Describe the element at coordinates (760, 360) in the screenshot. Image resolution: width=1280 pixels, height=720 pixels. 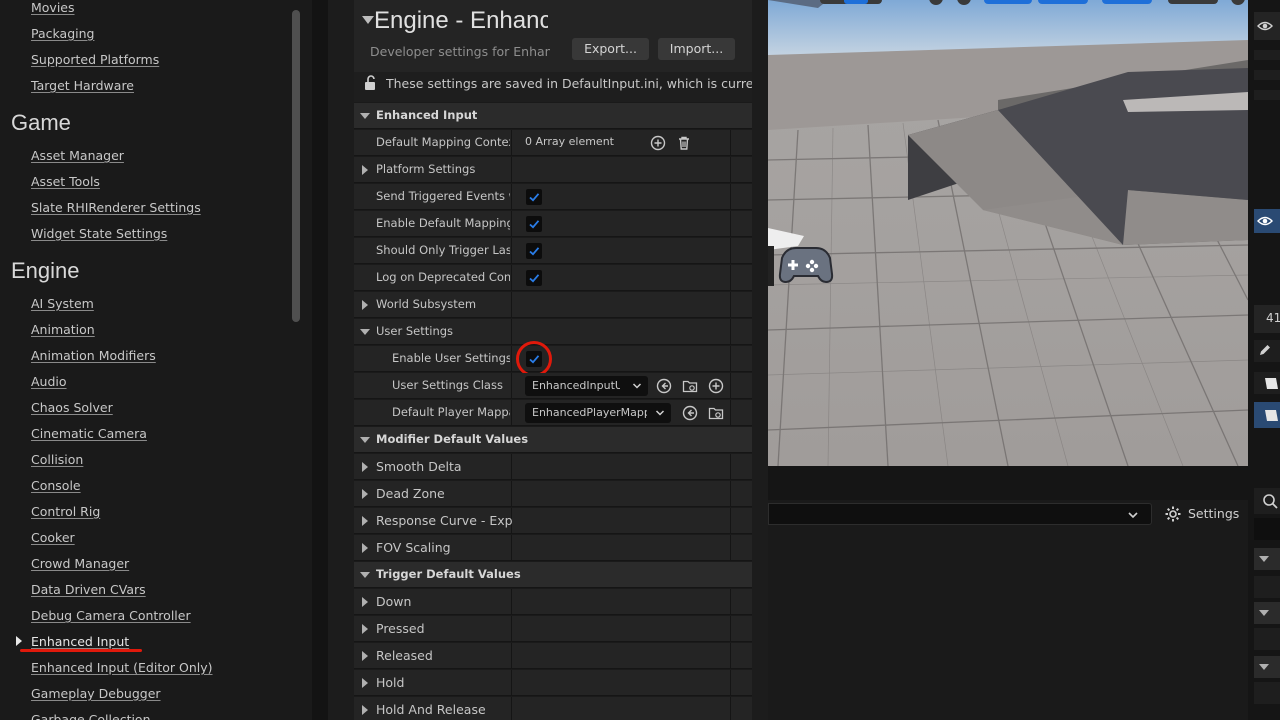
I see `panel-splitter` at that location.